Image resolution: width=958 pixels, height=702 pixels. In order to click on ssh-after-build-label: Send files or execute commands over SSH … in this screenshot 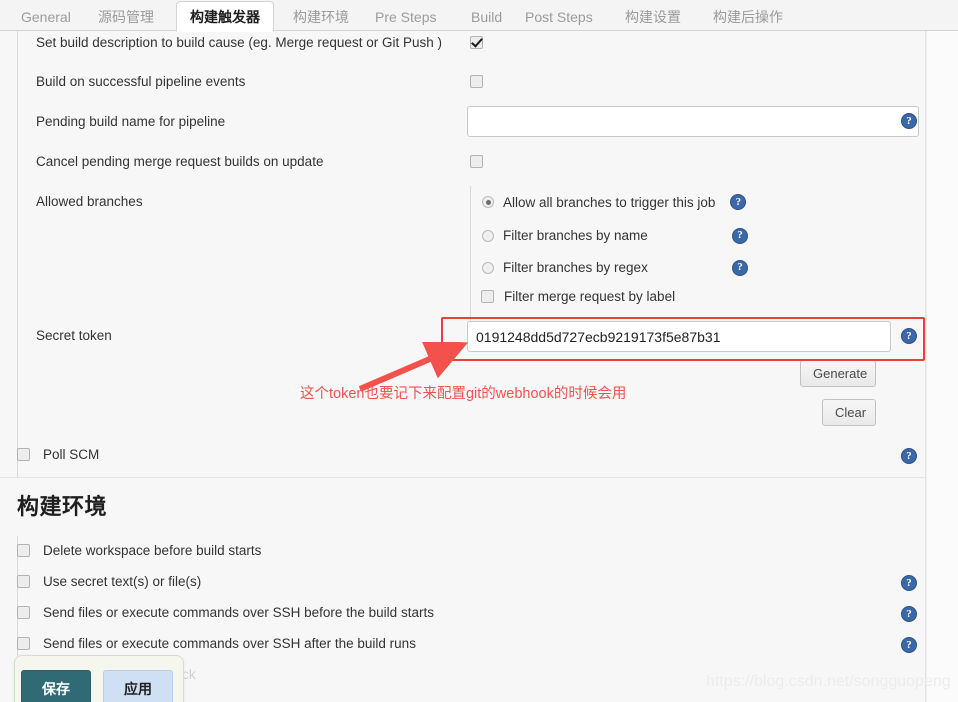, I will do `click(229, 643)`.